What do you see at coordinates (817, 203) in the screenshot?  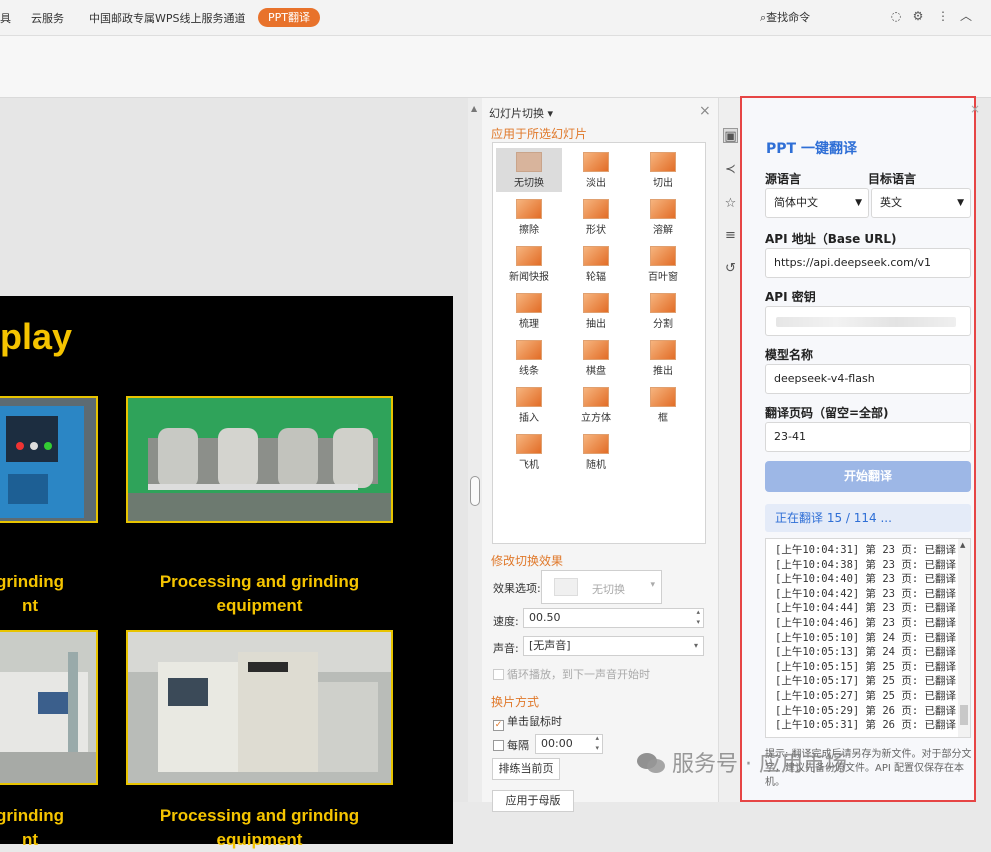 I see `source-language-select: 简体中文 ▼` at bounding box center [817, 203].